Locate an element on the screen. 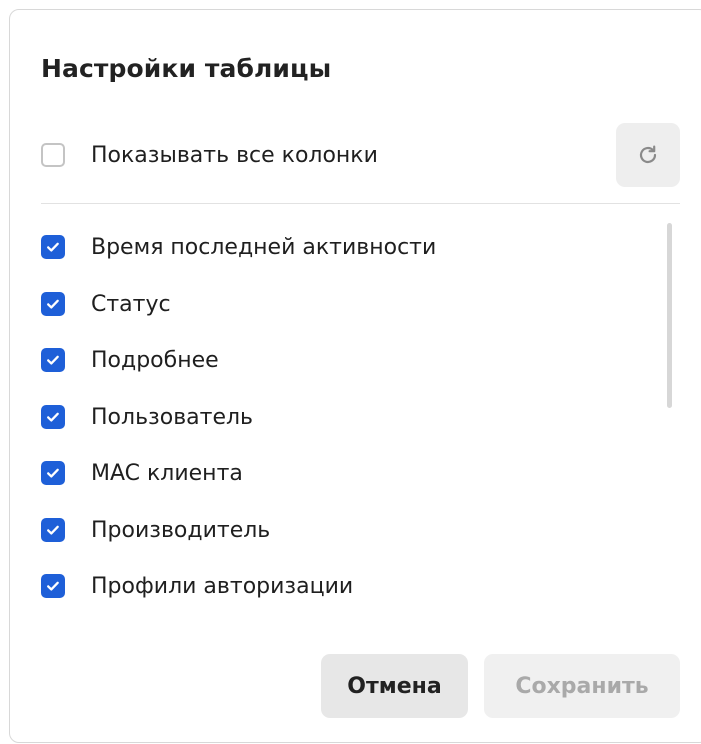  save-button: Сохранить is located at coordinates (582, 686).